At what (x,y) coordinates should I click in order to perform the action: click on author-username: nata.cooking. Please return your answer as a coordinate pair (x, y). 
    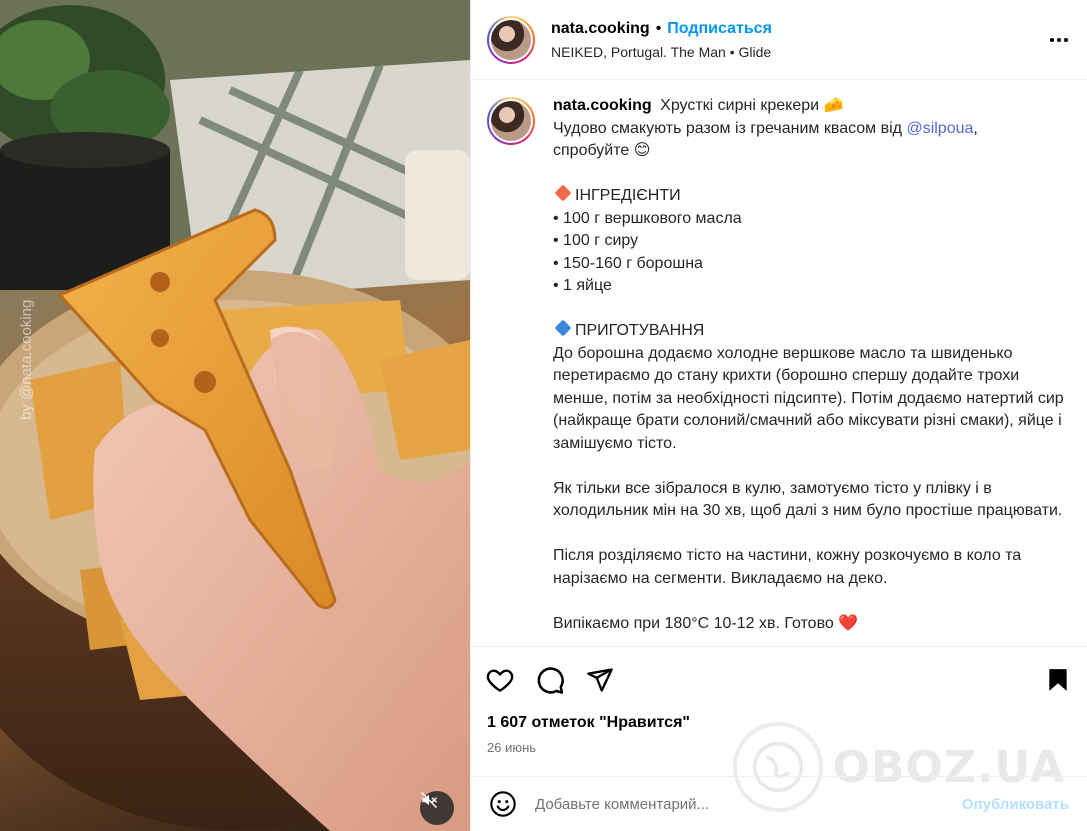
    Looking at the image, I should click on (600, 29).